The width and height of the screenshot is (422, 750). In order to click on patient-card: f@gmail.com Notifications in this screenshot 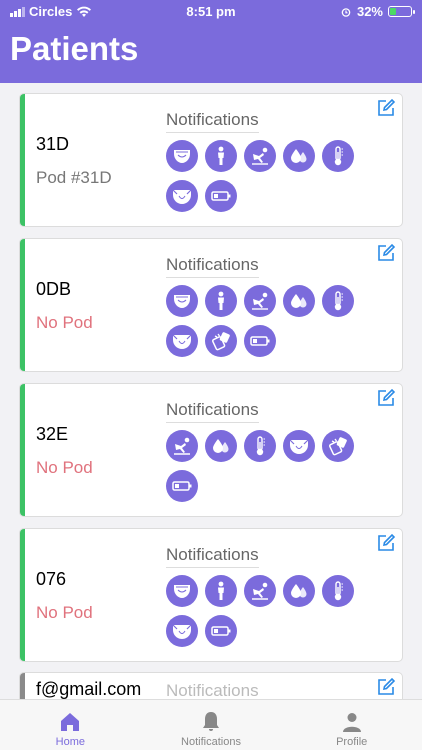, I will do `click(211, 685)`.